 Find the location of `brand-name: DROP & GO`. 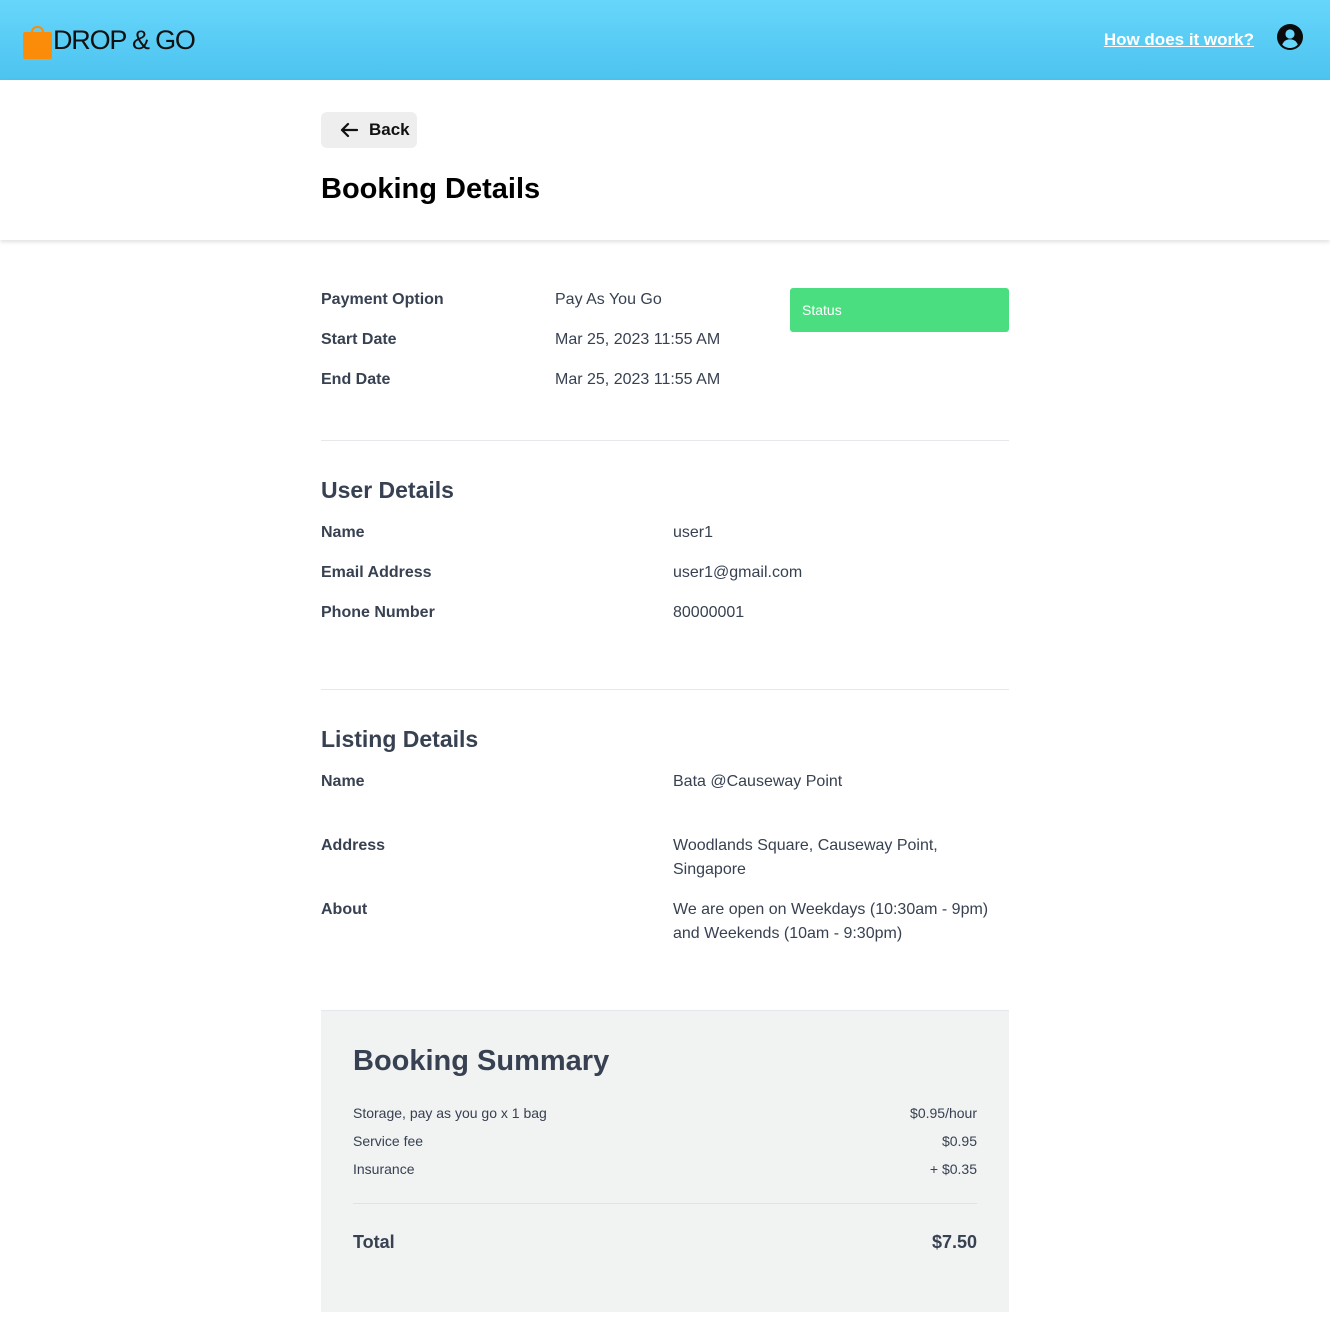

brand-name: DROP & GO is located at coordinates (124, 40).